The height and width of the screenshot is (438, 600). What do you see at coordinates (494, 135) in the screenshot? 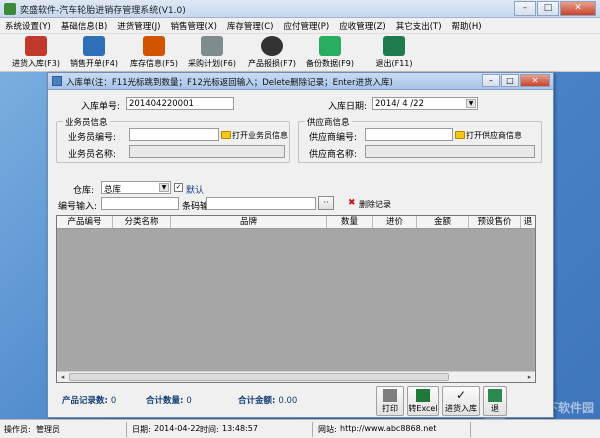
I see `open-supplier-link: 打开供应商信息` at bounding box center [494, 135].